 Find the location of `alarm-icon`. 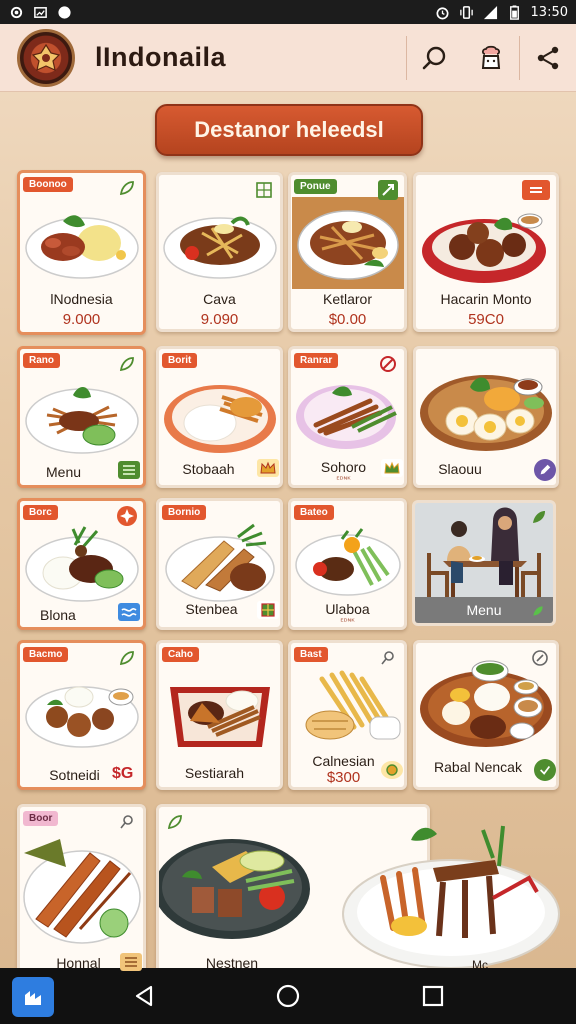

alarm-icon is located at coordinates (443, 12).